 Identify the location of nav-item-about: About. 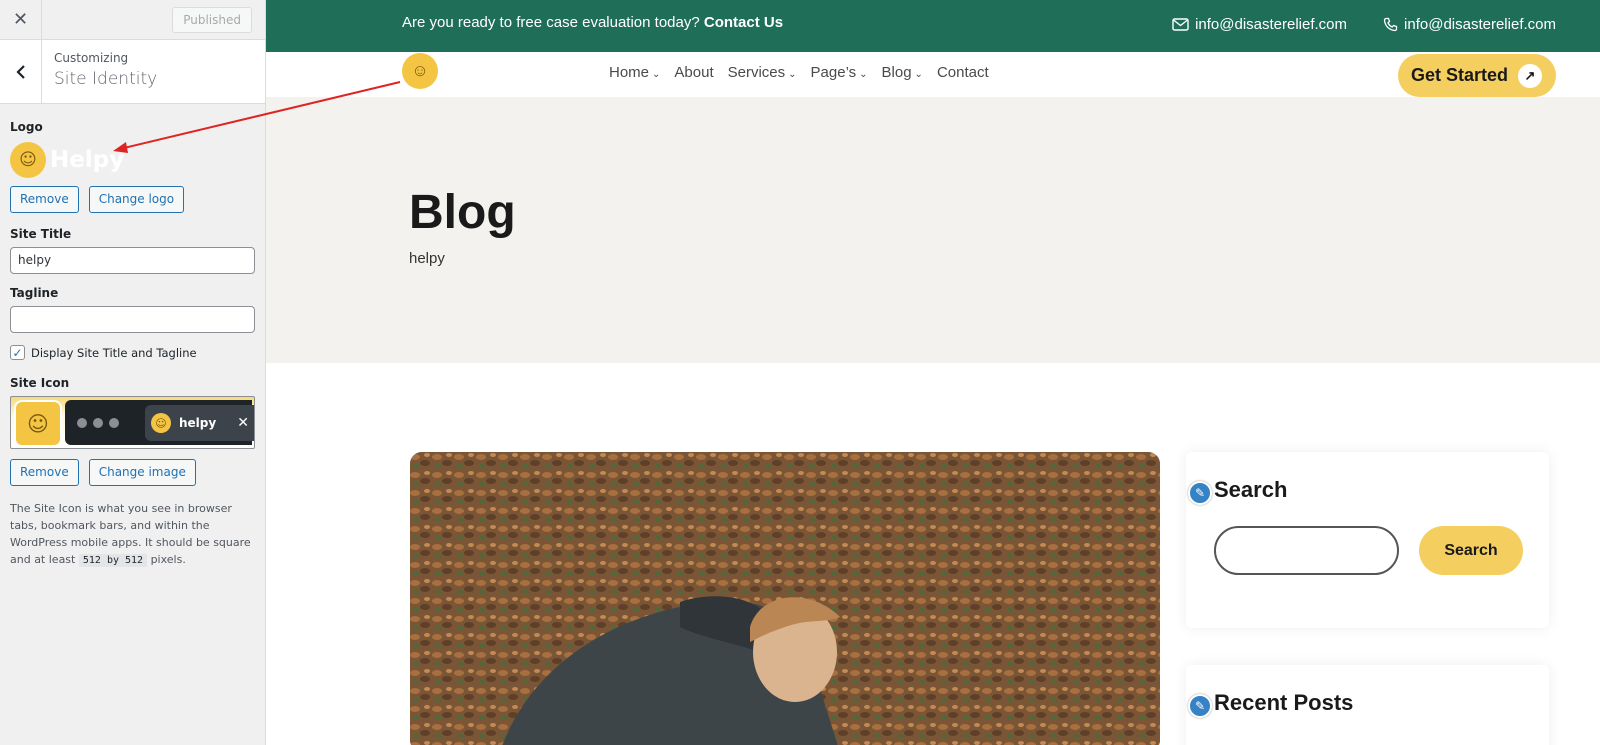
(693, 72).